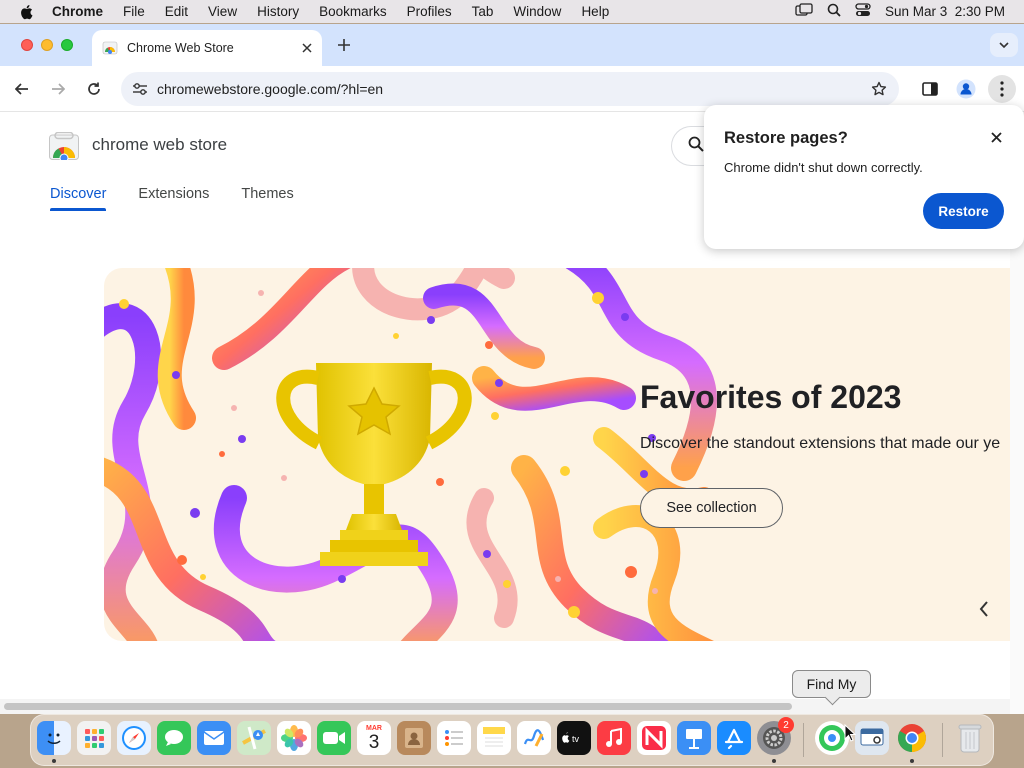 The width and height of the screenshot is (1024, 768). Describe the element at coordinates (930, 89) in the screenshot. I see `side-panel-icon` at that location.